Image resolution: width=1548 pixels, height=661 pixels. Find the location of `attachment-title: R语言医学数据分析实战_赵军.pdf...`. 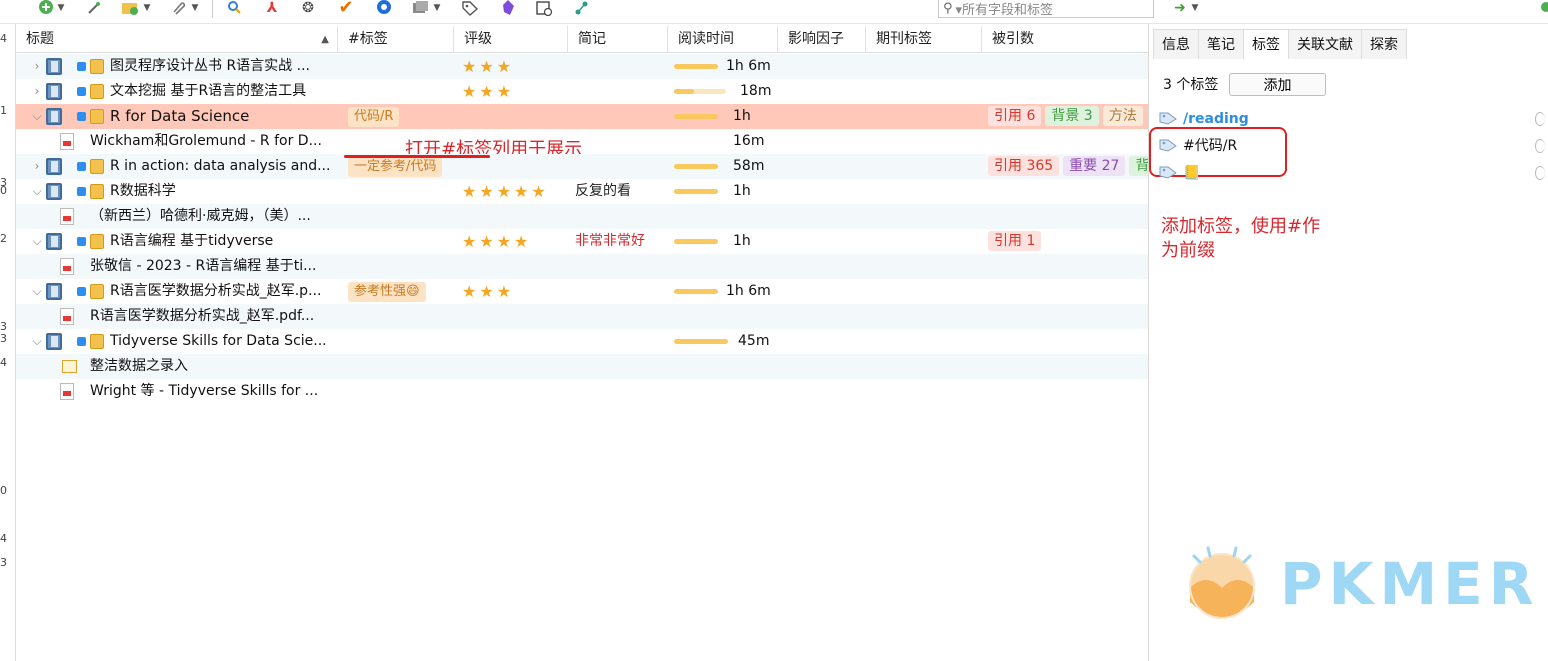

attachment-title: R语言医学数据分析实战_赵军.pdf... is located at coordinates (202, 316).